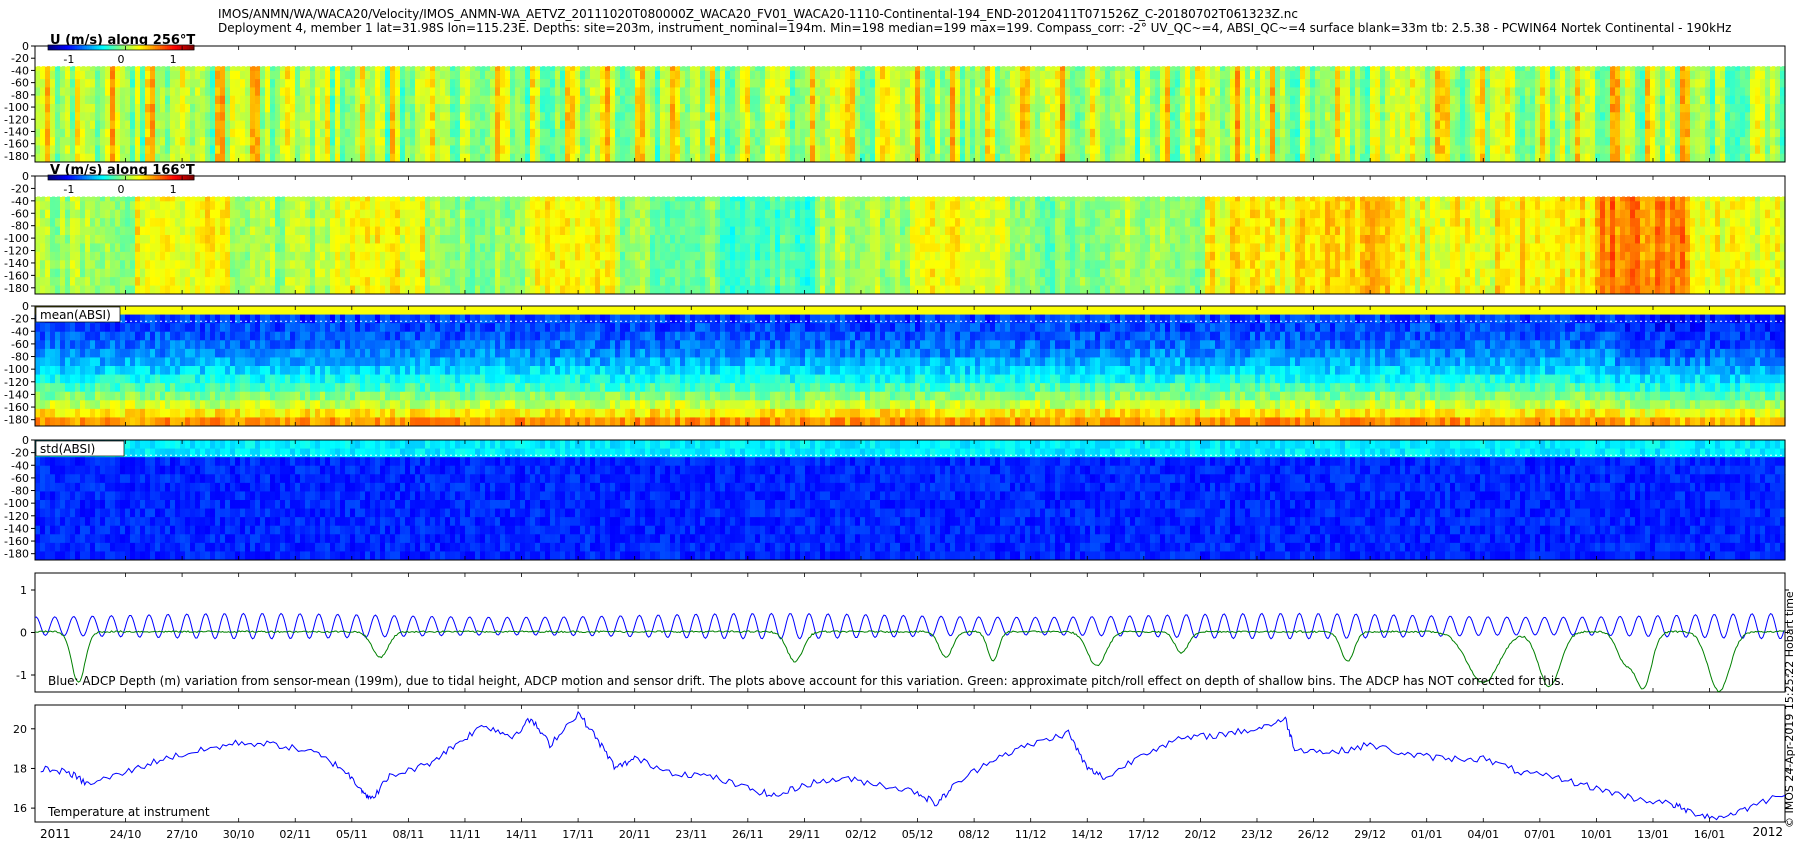 Image resolution: width=1800 pixels, height=850 pixels. Describe the element at coordinates (1370, 834) in the screenshot. I see `x-tick-label: 29/12` at that location.